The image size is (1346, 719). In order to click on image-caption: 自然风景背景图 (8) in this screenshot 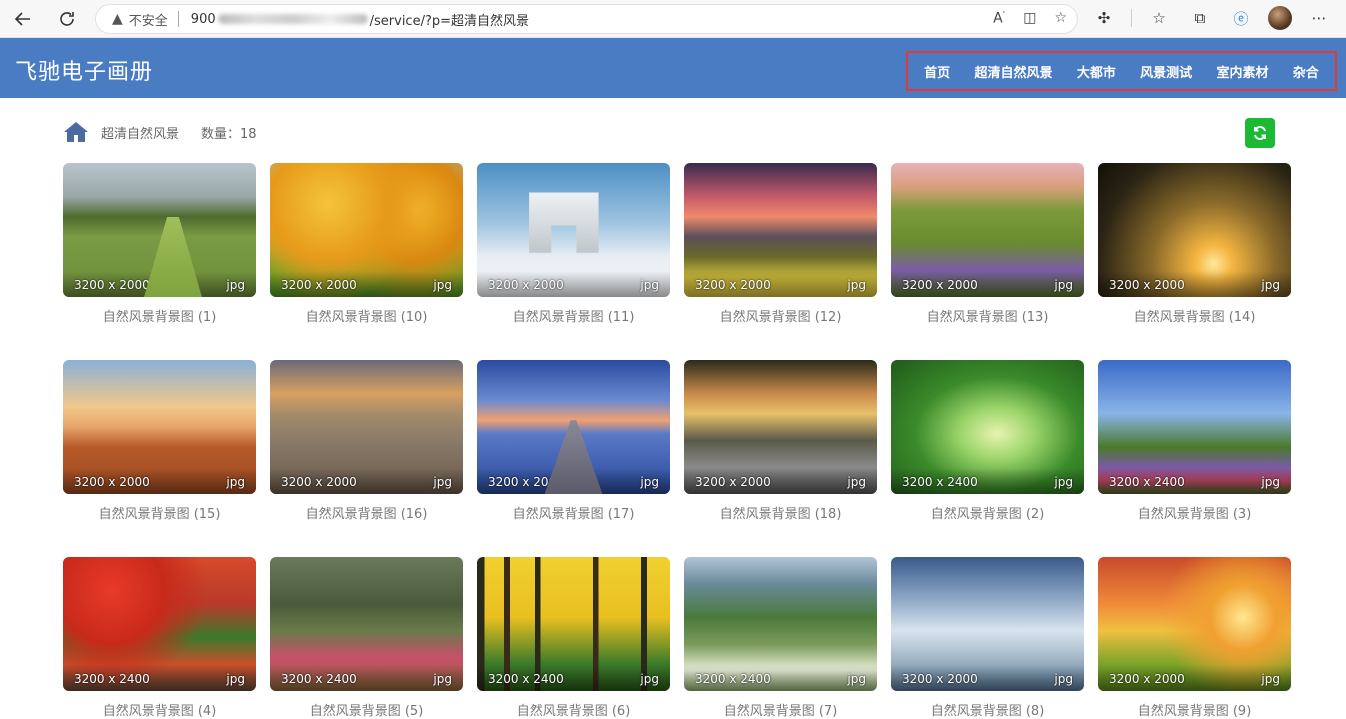, I will do `click(987, 709)`.